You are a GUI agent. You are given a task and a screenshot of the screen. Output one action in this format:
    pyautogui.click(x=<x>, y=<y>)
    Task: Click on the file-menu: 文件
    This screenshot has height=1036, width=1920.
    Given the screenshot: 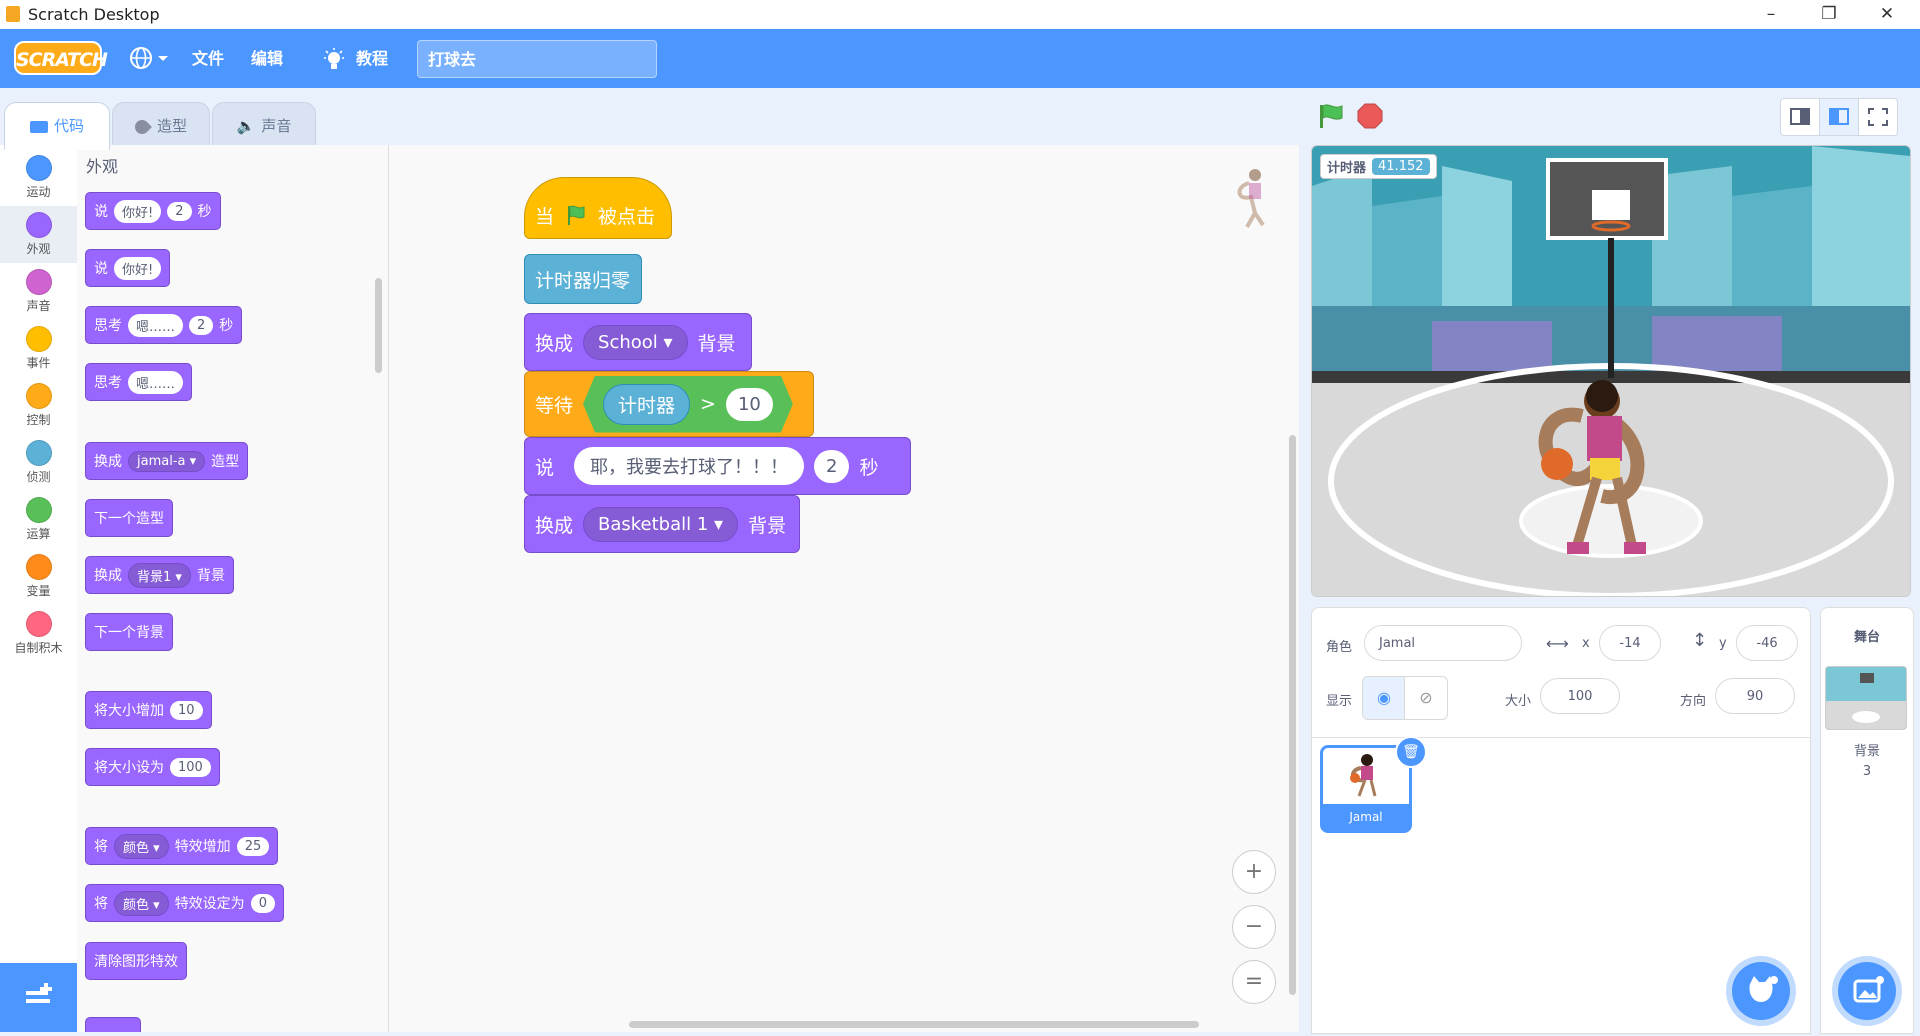 What is the action you would take?
    pyautogui.click(x=208, y=58)
    